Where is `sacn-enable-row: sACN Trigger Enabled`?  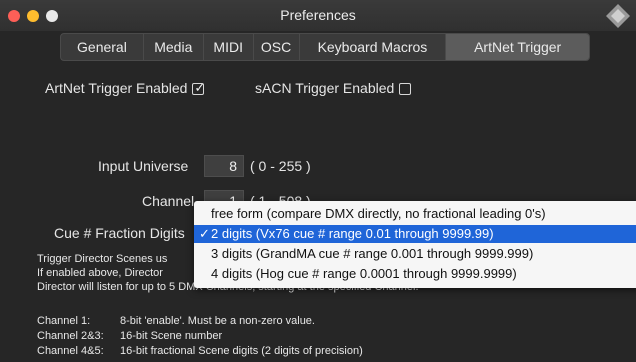
sacn-enable-row: sACN Trigger Enabled is located at coordinates (333, 88).